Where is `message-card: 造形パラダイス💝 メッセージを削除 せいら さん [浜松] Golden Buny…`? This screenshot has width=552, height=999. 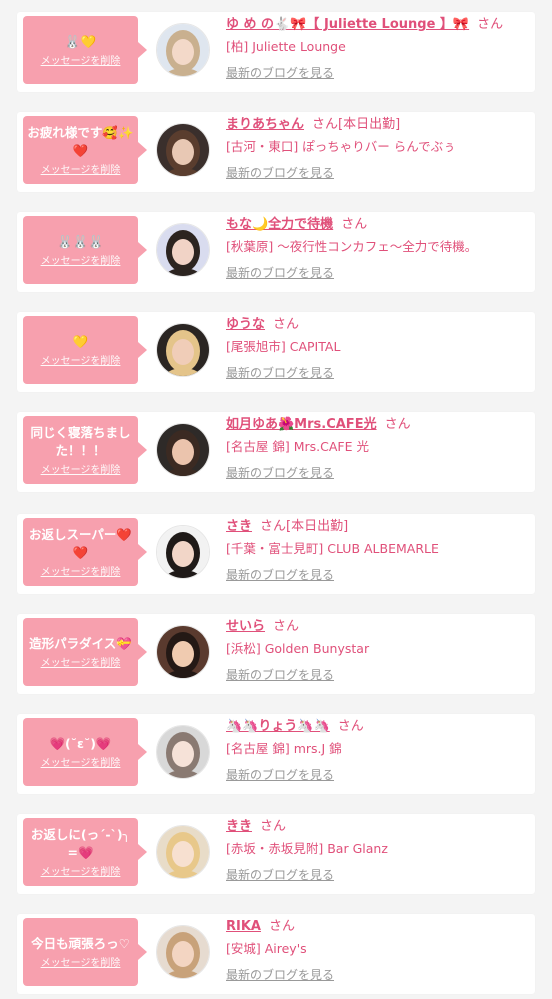 message-card: 造形パラダイス💝 メッセージを削除 せいら さん [浜松] Golden Buny… is located at coordinates (276, 654).